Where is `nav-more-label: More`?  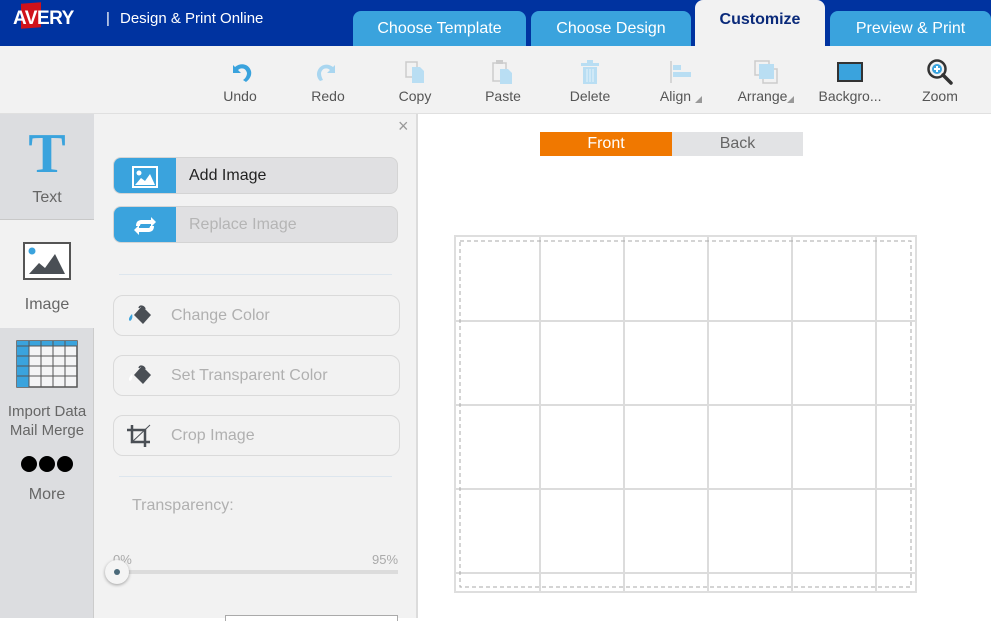
nav-more-label: More is located at coordinates (47, 494).